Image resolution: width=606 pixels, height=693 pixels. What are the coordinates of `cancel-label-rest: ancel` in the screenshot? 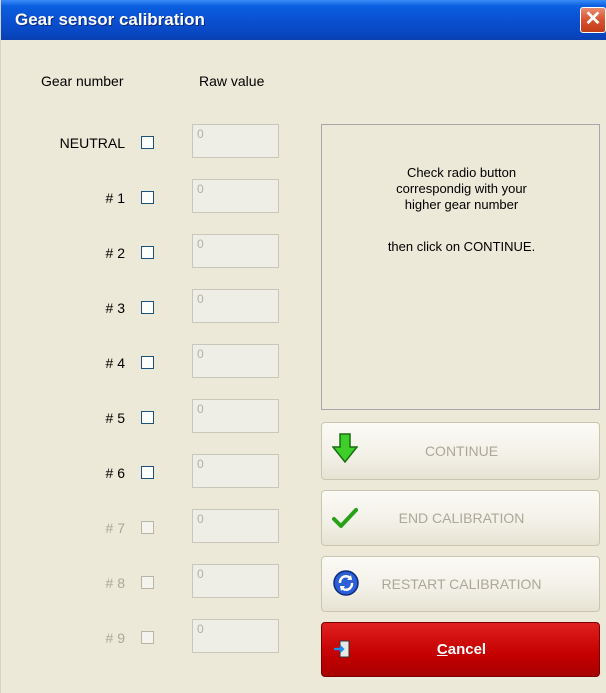 It's located at (467, 649).